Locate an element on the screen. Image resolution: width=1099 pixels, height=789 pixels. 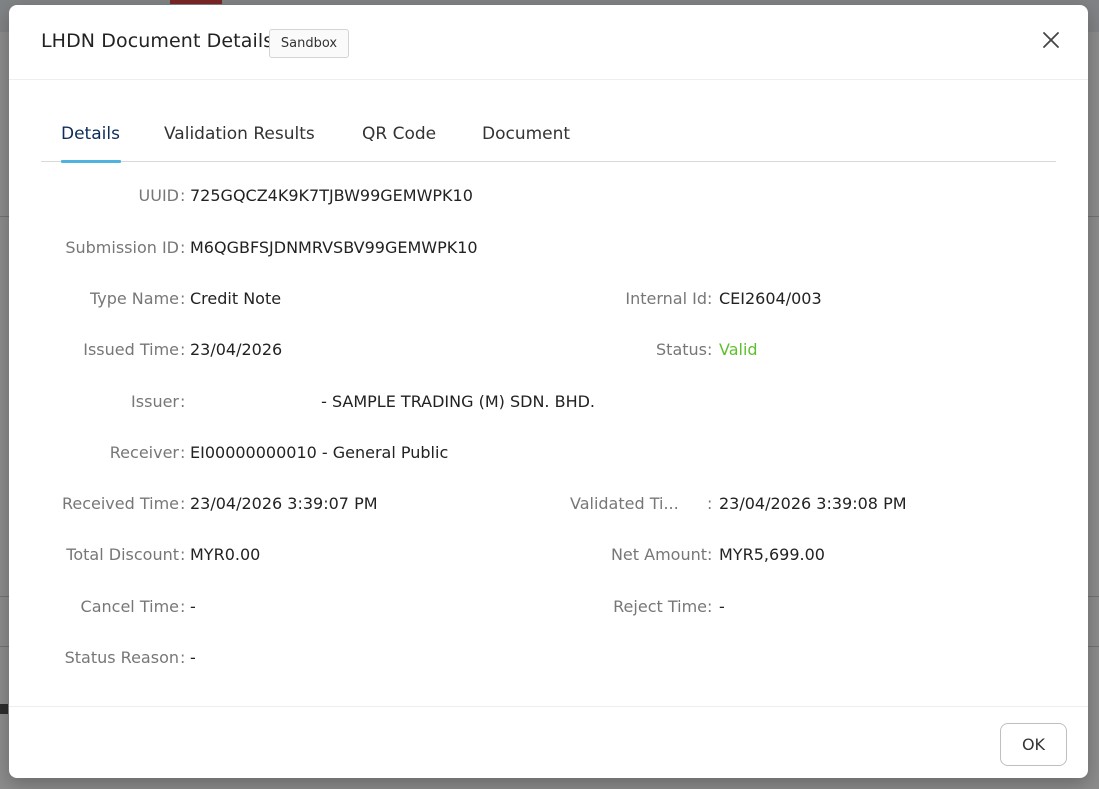
redacted-issuer-tin is located at coordinates (253, 402).